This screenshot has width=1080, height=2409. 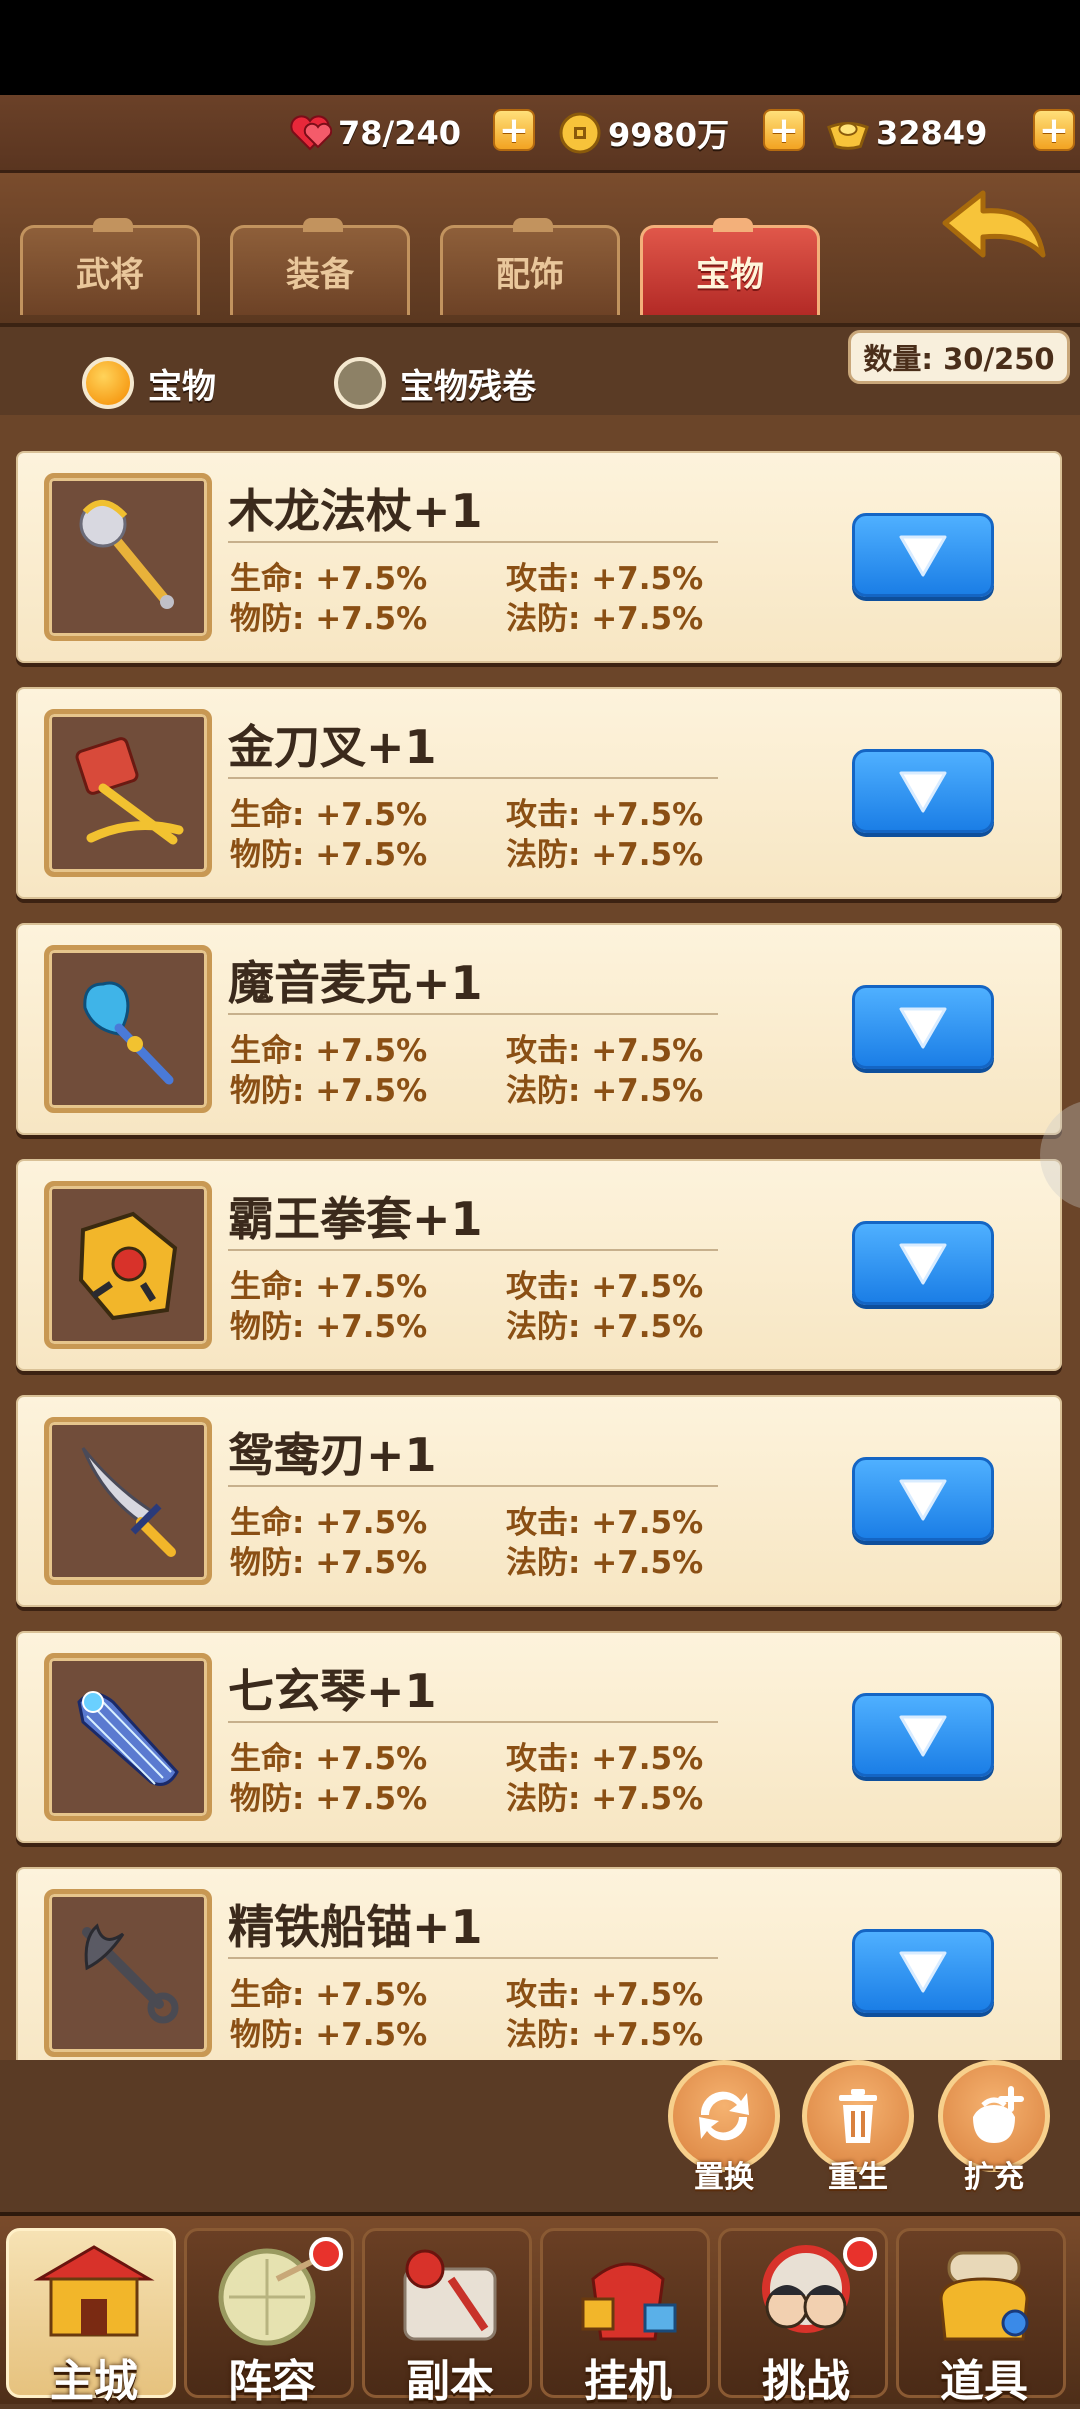 What do you see at coordinates (332, 1455) in the screenshot?
I see `item-name: 鸳鸯刃+1` at bounding box center [332, 1455].